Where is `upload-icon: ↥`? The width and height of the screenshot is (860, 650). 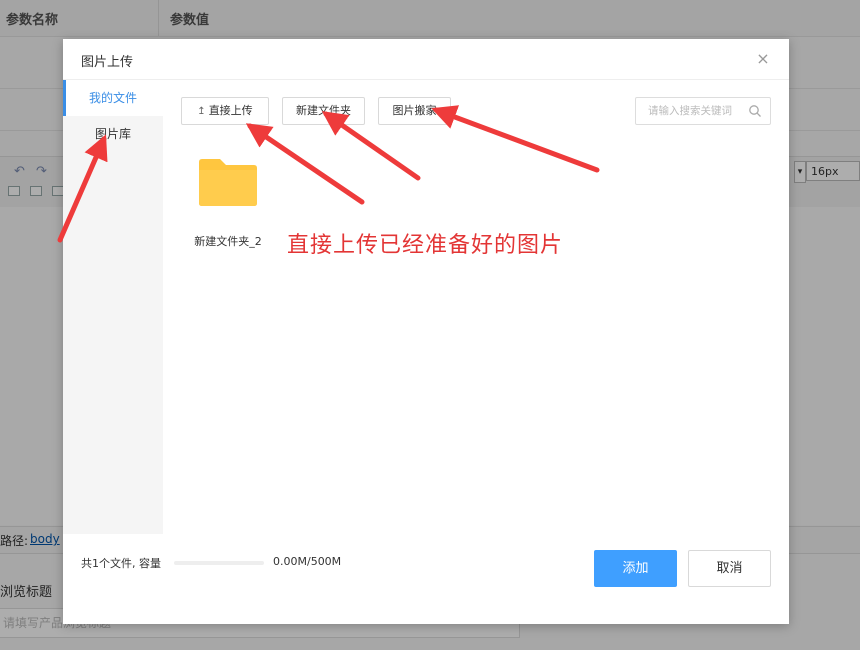 upload-icon: ↥ is located at coordinates (201, 111).